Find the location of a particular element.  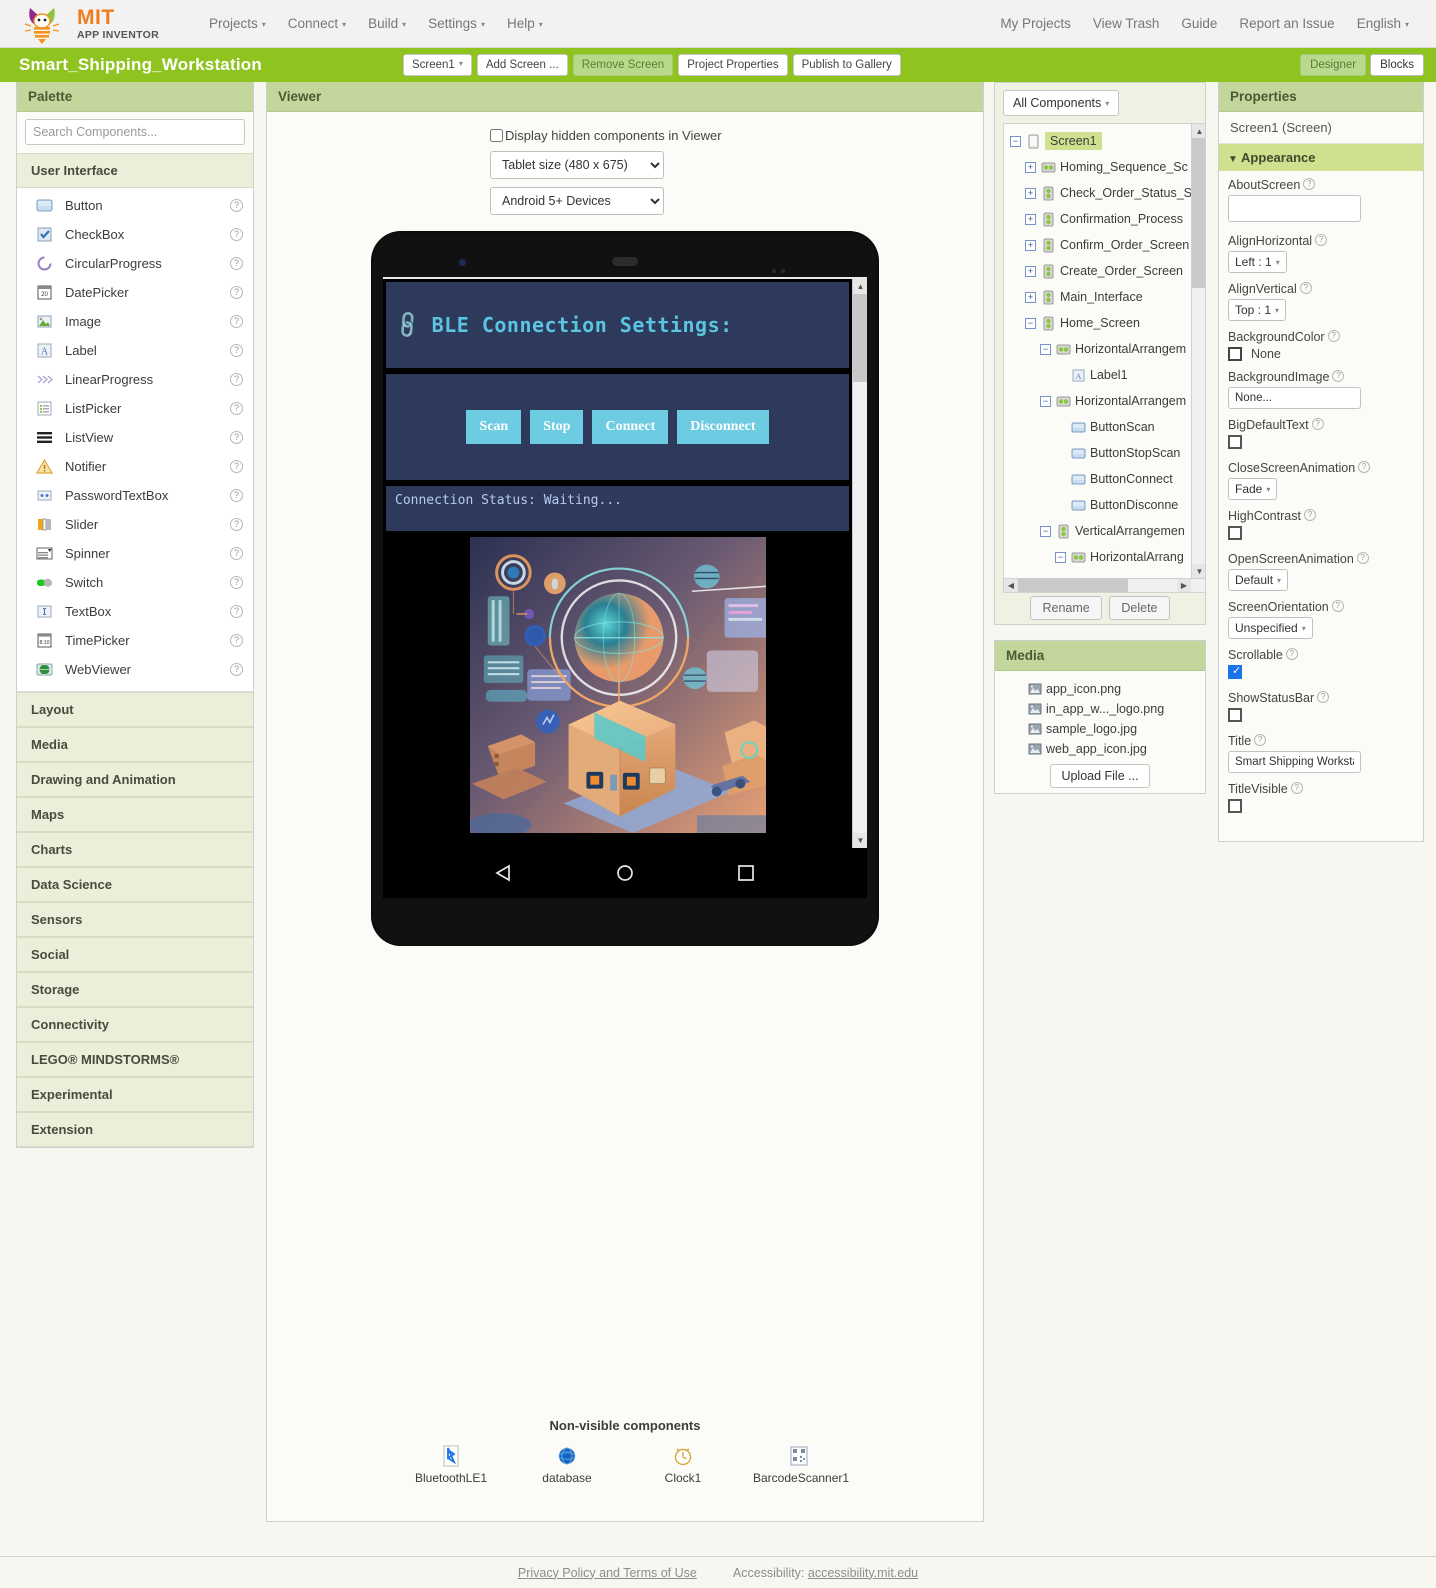

tree-vscrollbar: ▲ ▼ is located at coordinates (1198, 351).